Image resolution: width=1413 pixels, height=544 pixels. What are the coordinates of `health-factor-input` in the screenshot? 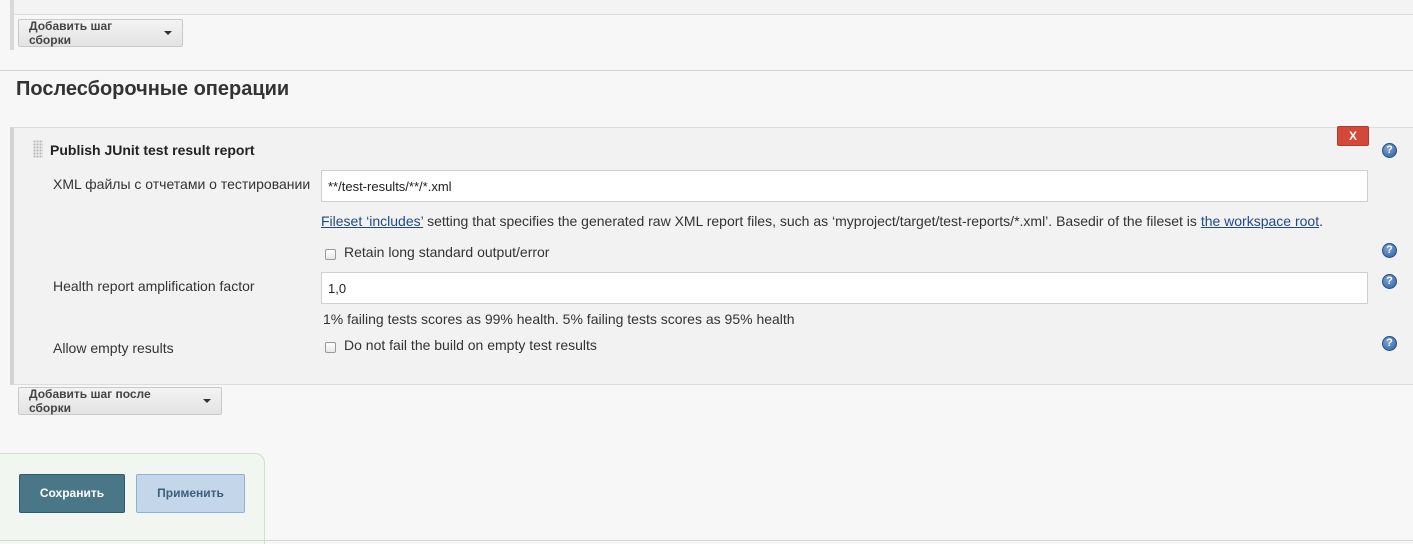 It's located at (844, 288).